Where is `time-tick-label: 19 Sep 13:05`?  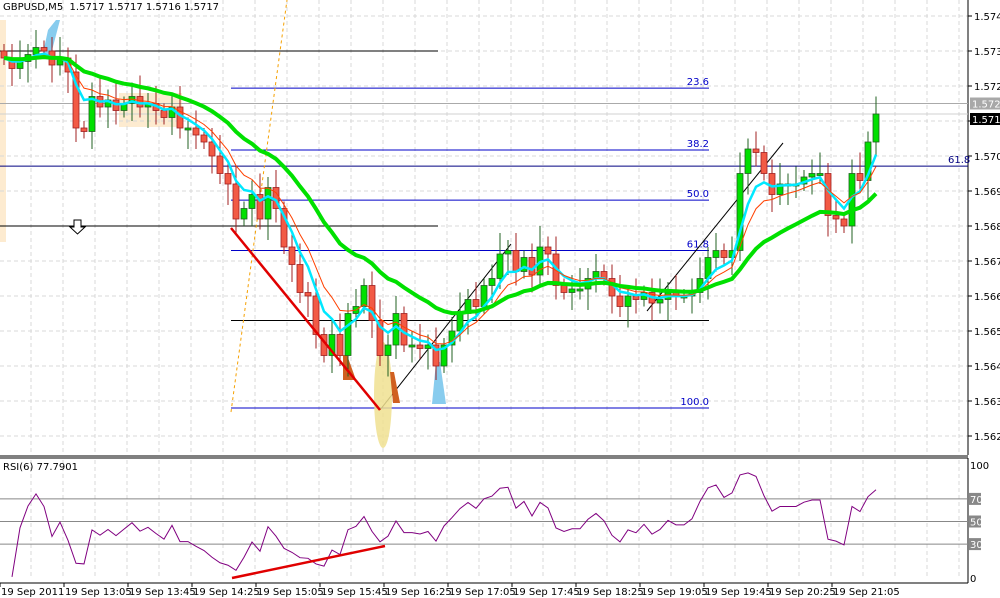
time-tick-label: 19 Sep 13:05 is located at coordinates (98, 592).